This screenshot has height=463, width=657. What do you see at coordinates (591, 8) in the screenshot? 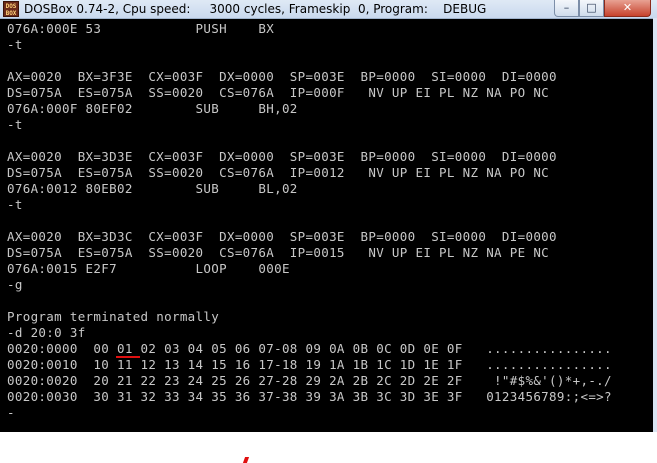
I see `maximize-button: □` at bounding box center [591, 8].